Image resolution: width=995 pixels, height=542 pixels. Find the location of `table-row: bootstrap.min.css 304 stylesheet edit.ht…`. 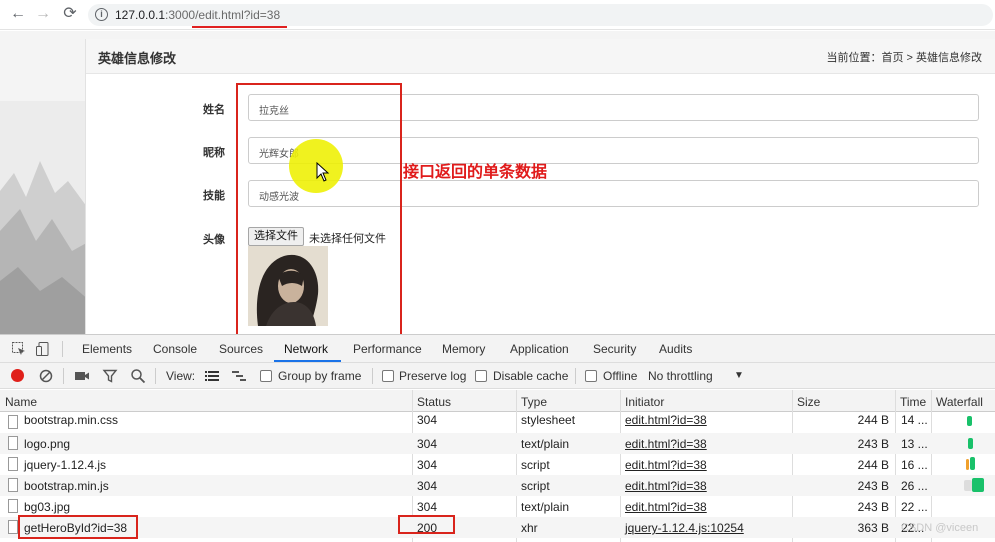

table-row: bootstrap.min.css 304 stylesheet edit.ht… is located at coordinates (497, 422).